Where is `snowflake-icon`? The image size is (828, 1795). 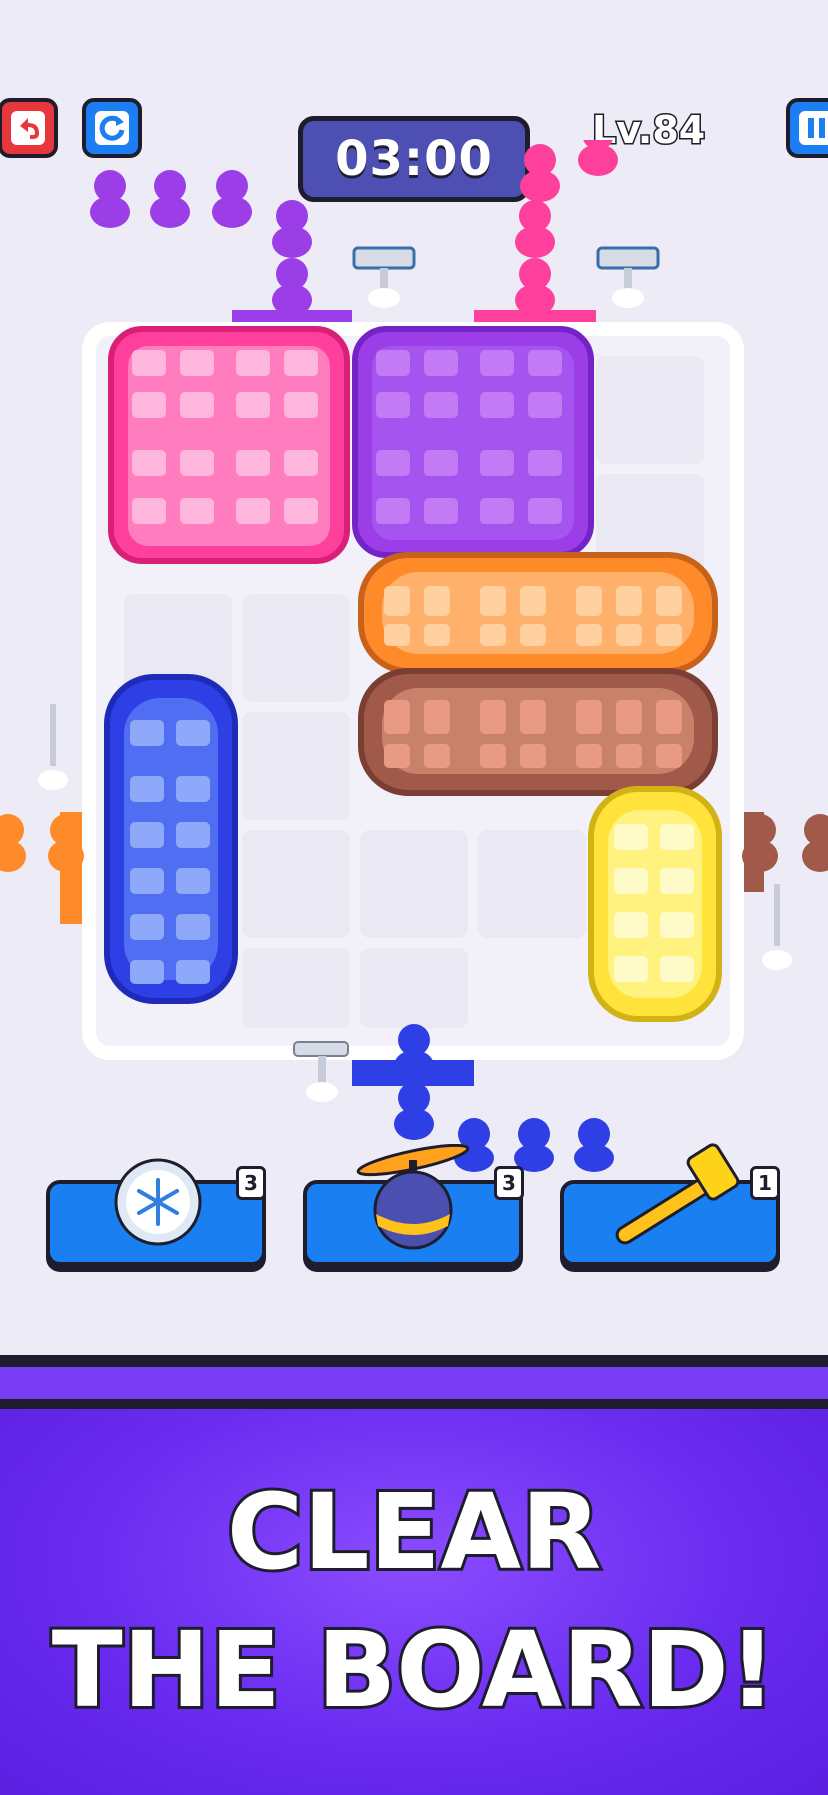
snowflake-icon is located at coordinates (158, 1202).